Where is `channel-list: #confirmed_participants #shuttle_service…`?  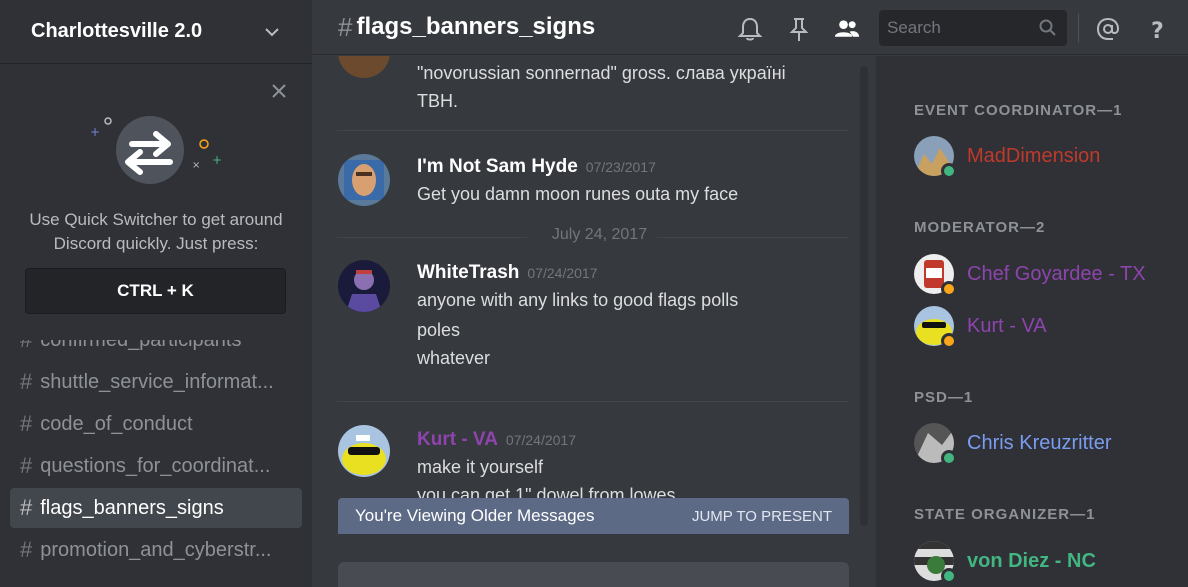 channel-list: #confirmed_participants #shuttle_service… is located at coordinates (156, 445).